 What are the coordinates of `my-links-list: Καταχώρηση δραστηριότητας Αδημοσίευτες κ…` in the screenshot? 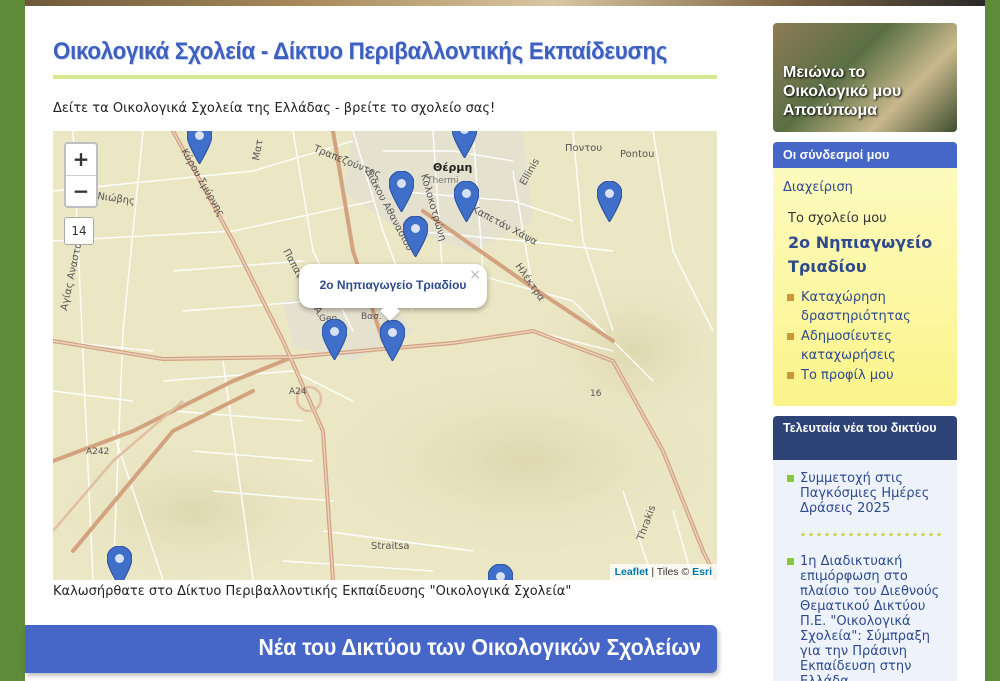 It's located at (871, 337).